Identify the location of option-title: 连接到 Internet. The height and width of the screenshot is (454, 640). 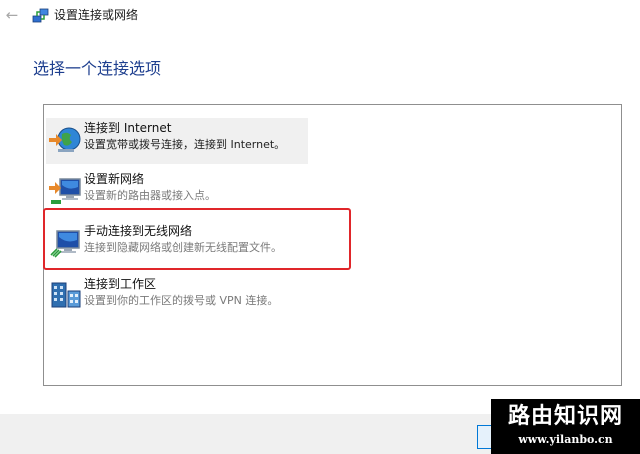
(128, 128).